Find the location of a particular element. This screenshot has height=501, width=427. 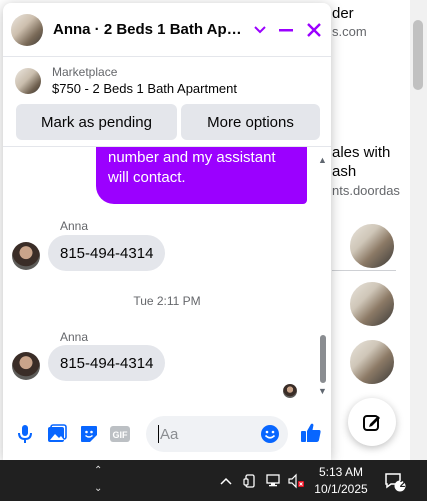

message-timestamp: Tue 2:11 PM is located at coordinates (167, 301).